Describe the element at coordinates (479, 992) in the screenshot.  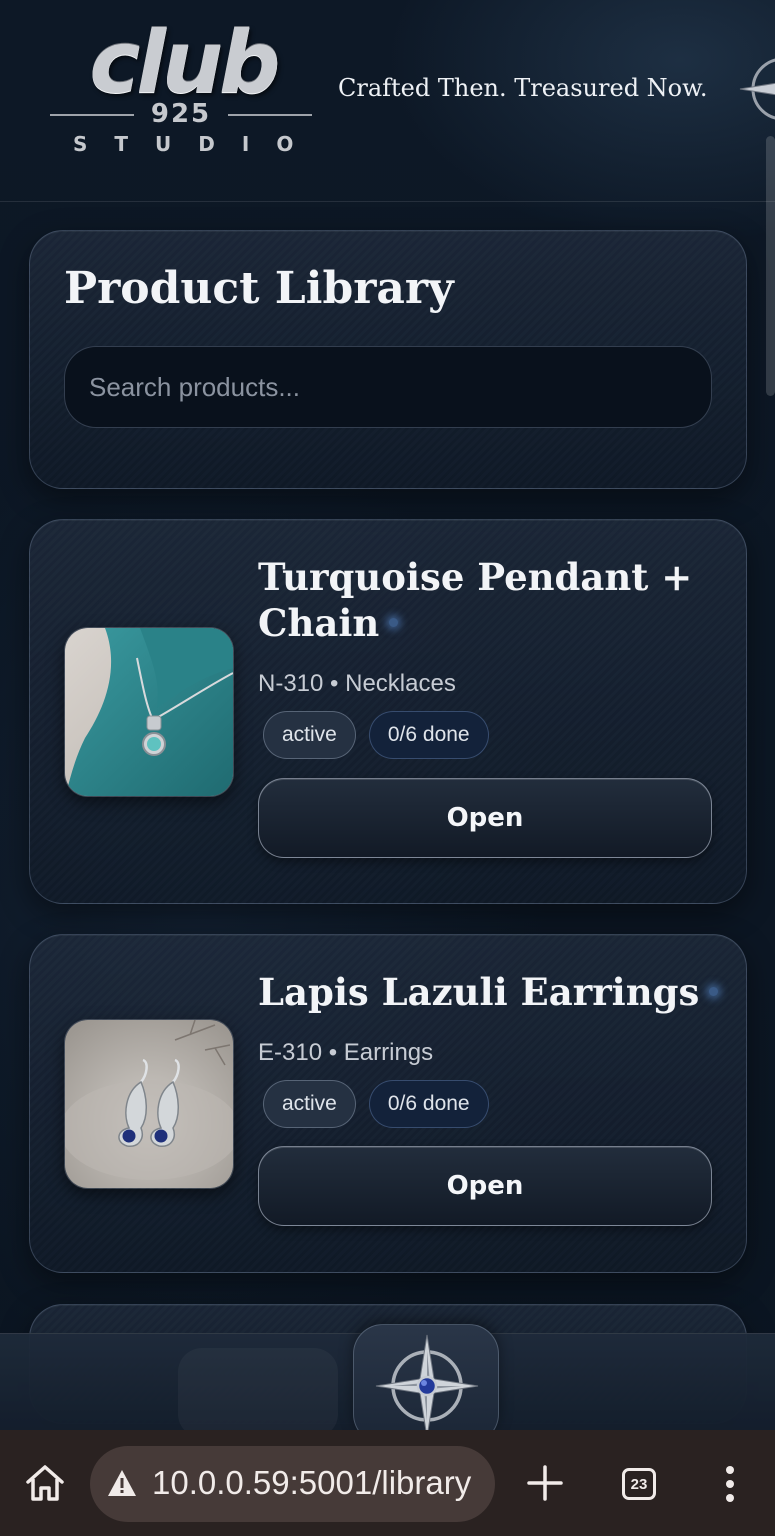
I see `product-title-text: Lapis Lazuli Earrings` at that location.